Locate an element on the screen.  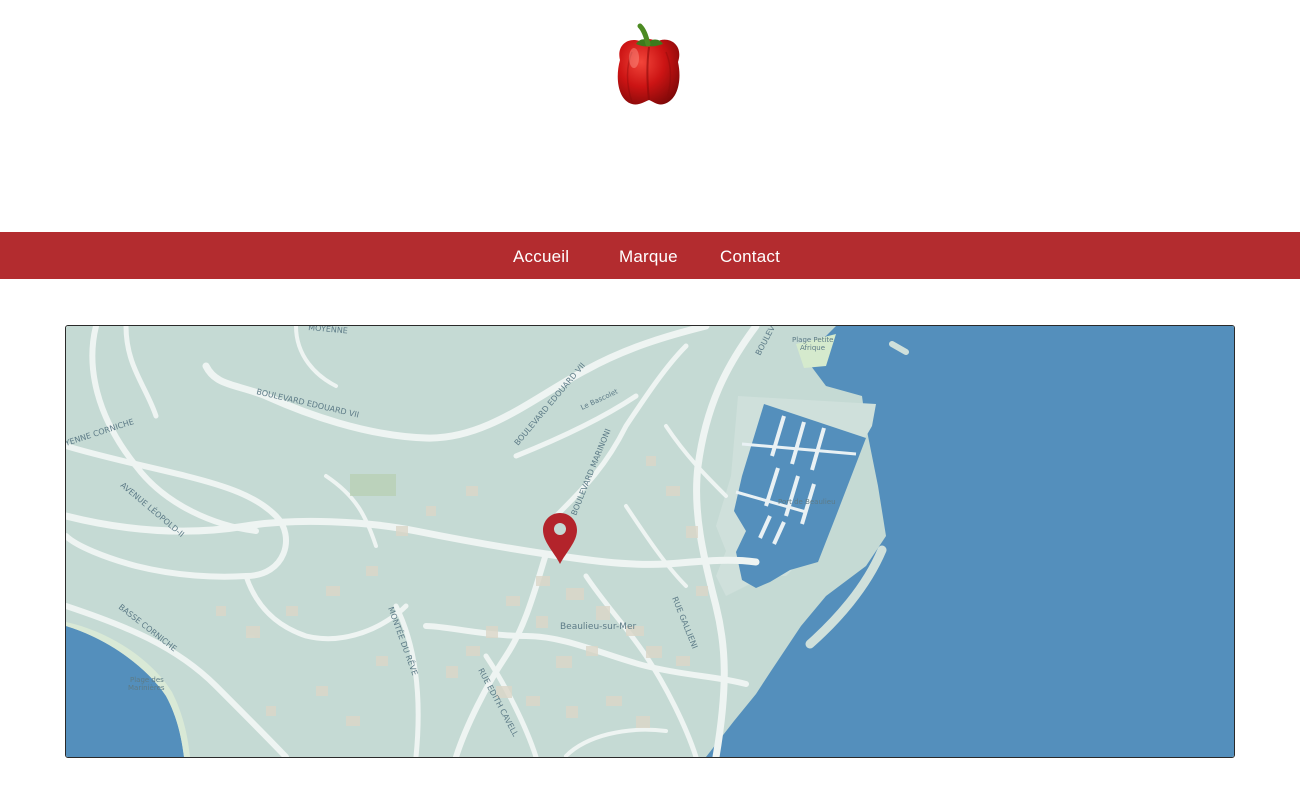
label-port: Port de Beaulieu is located at coordinates (807, 502).